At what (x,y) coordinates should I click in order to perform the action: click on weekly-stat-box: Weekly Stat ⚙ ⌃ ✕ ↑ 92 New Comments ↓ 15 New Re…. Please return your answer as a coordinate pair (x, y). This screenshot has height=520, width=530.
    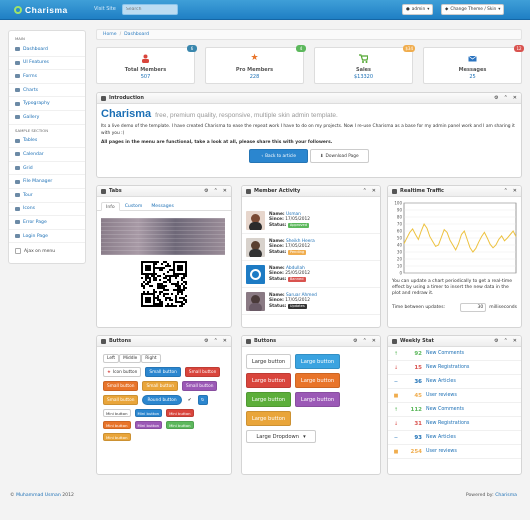
    Looking at the image, I should click on (454, 405).